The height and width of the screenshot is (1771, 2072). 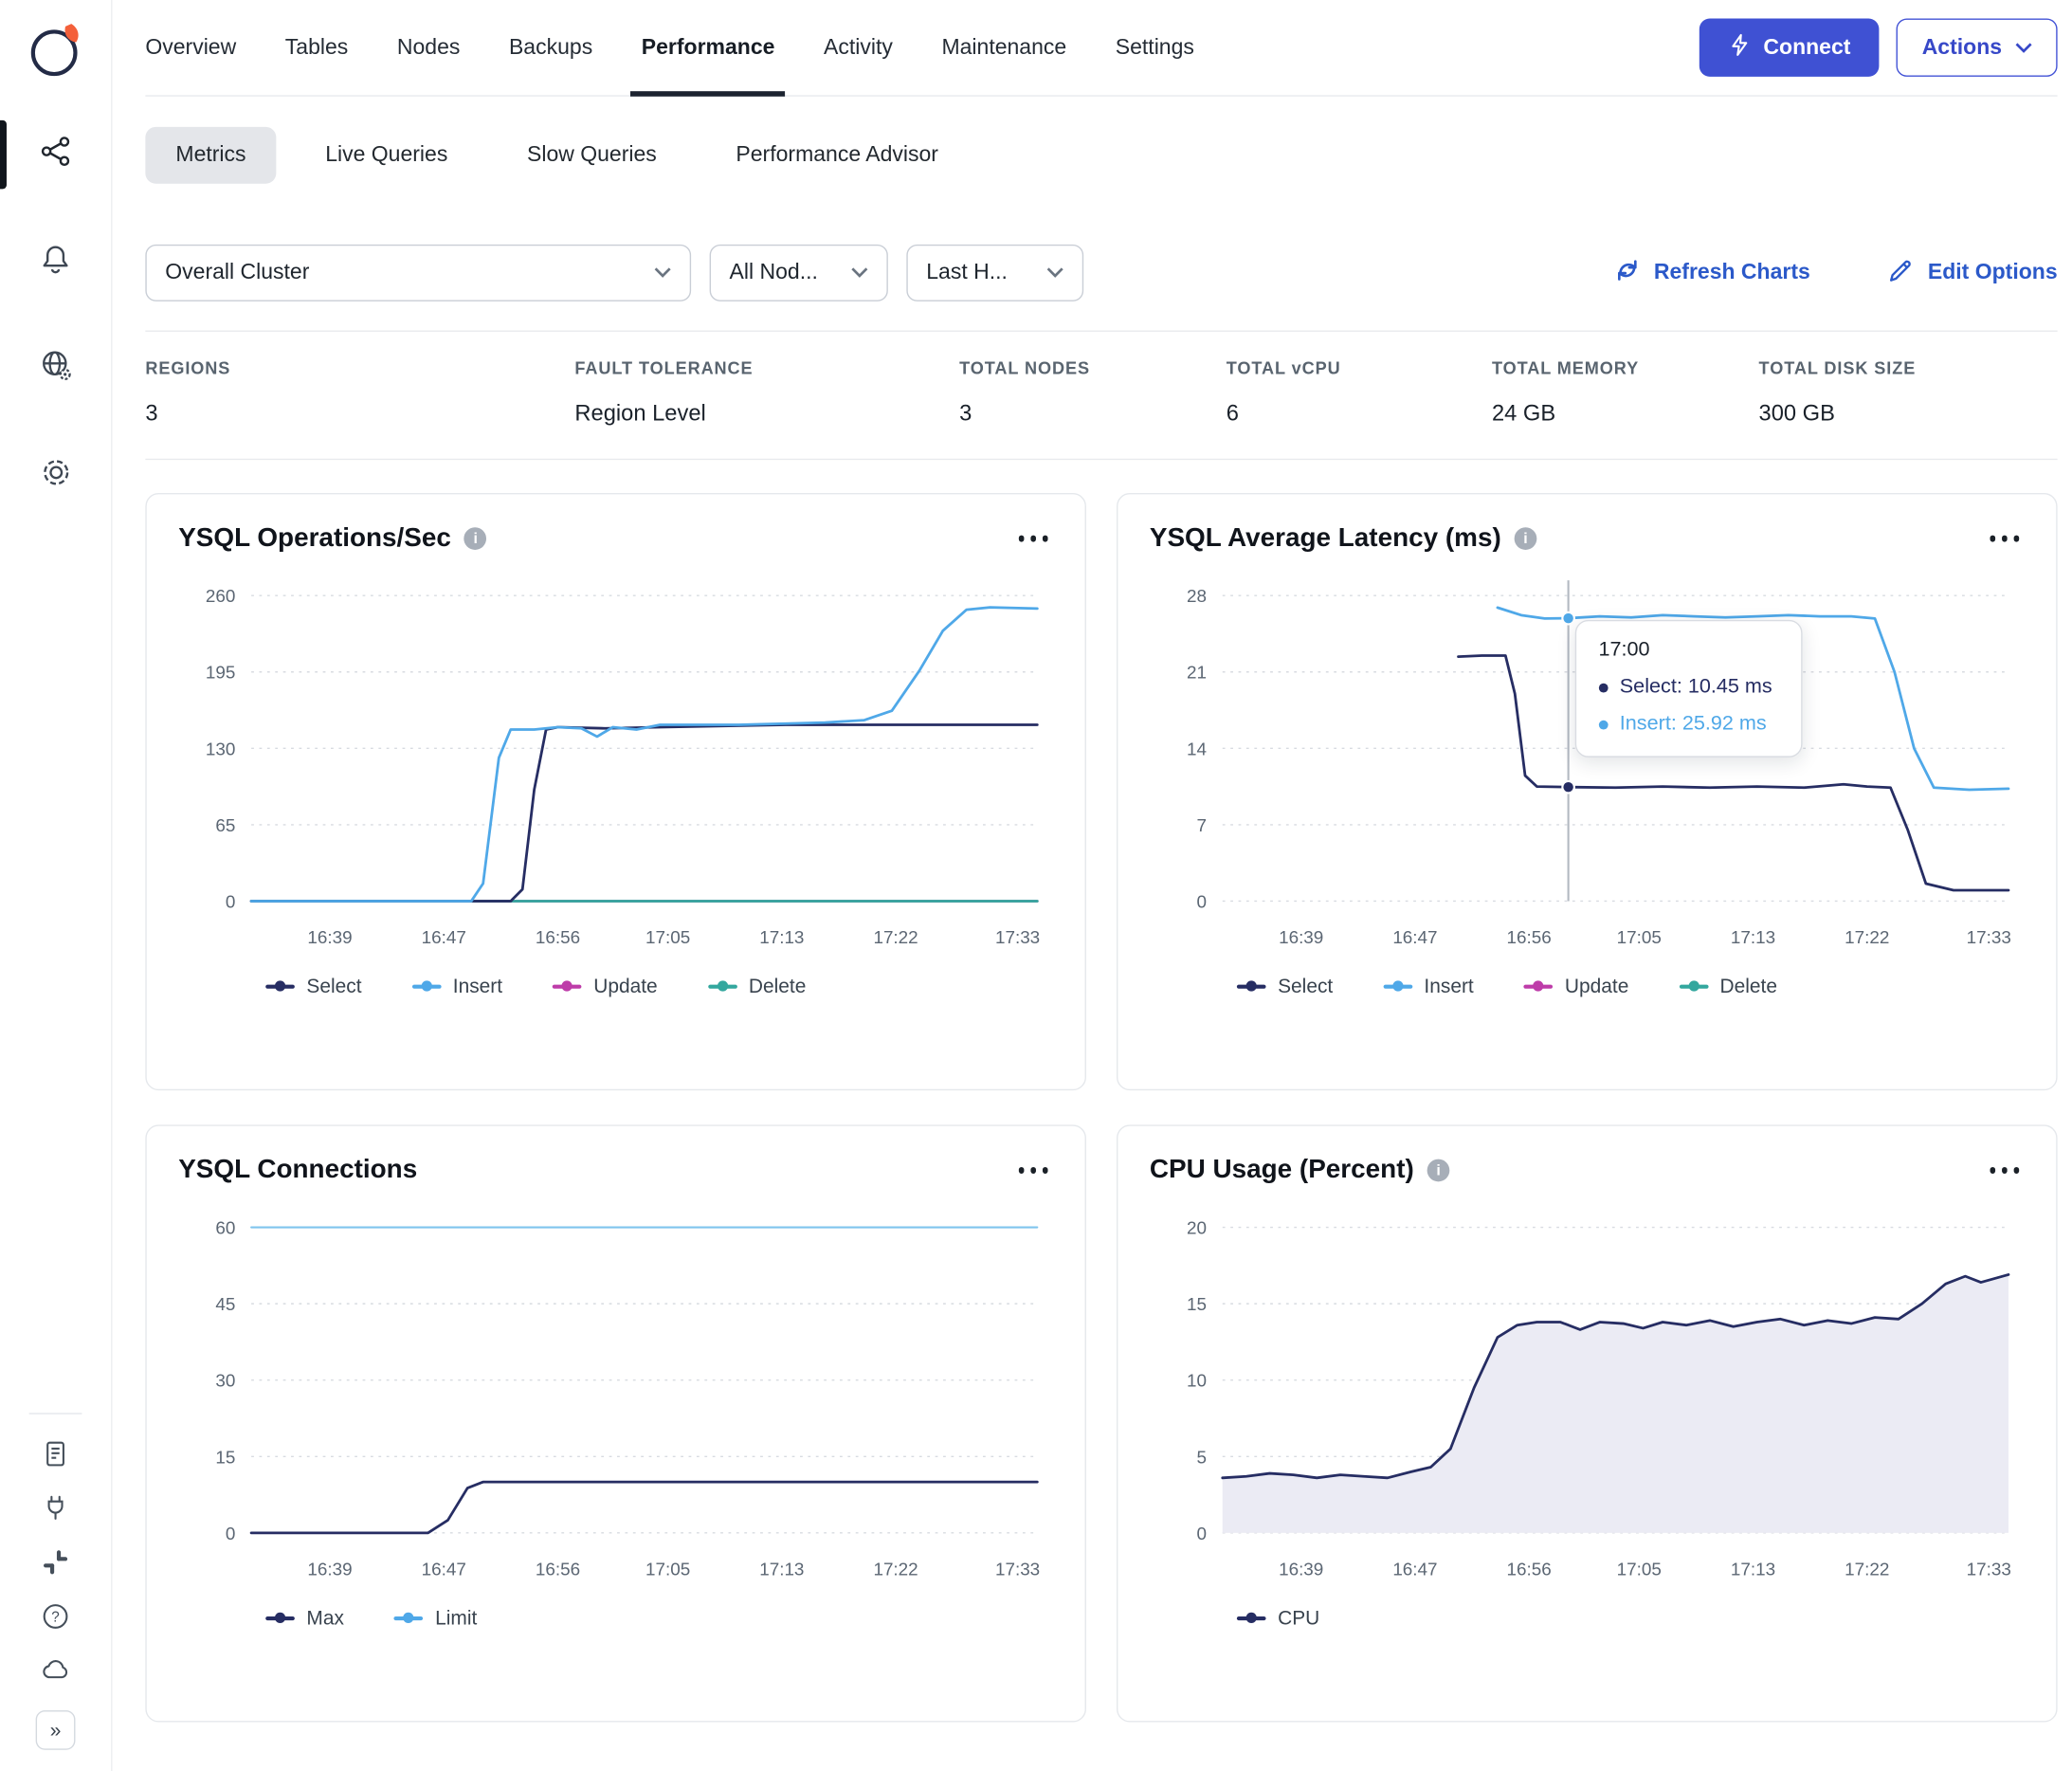 I want to click on tab-overview: Overview, so click(x=190, y=47).